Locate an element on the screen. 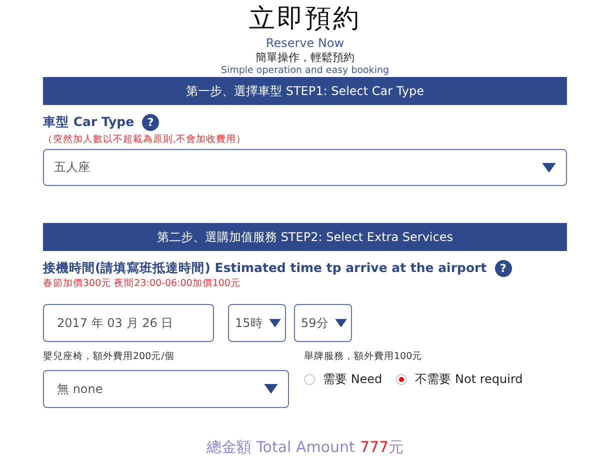  hour-select: 15時 is located at coordinates (257, 323).